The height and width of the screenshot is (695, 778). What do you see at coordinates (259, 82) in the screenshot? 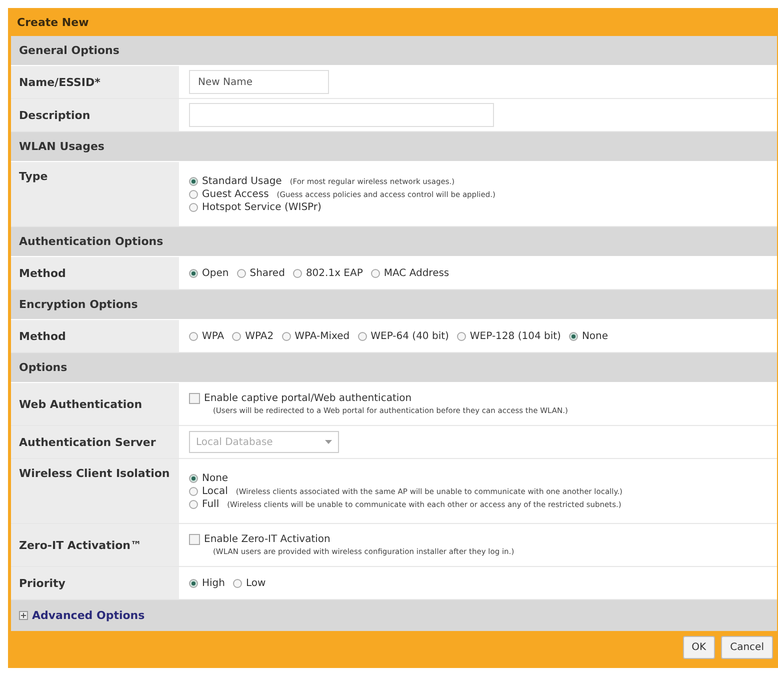
I see `text-field: New Name` at bounding box center [259, 82].